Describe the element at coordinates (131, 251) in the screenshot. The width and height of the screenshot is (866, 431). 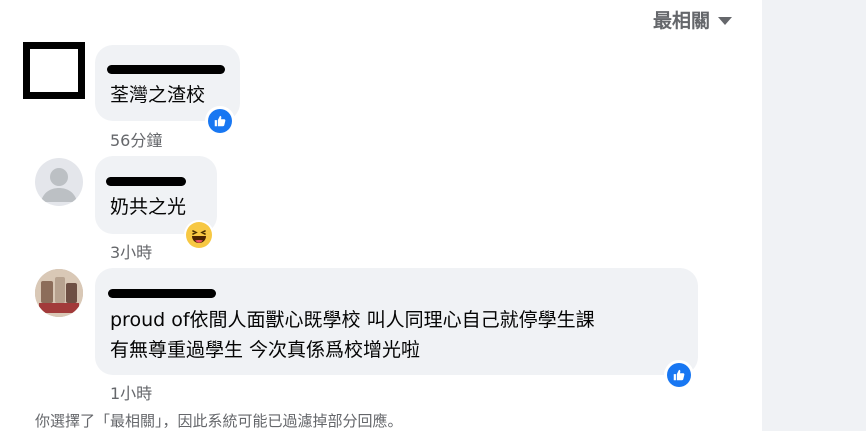
I see `comment-time: 3小時` at that location.